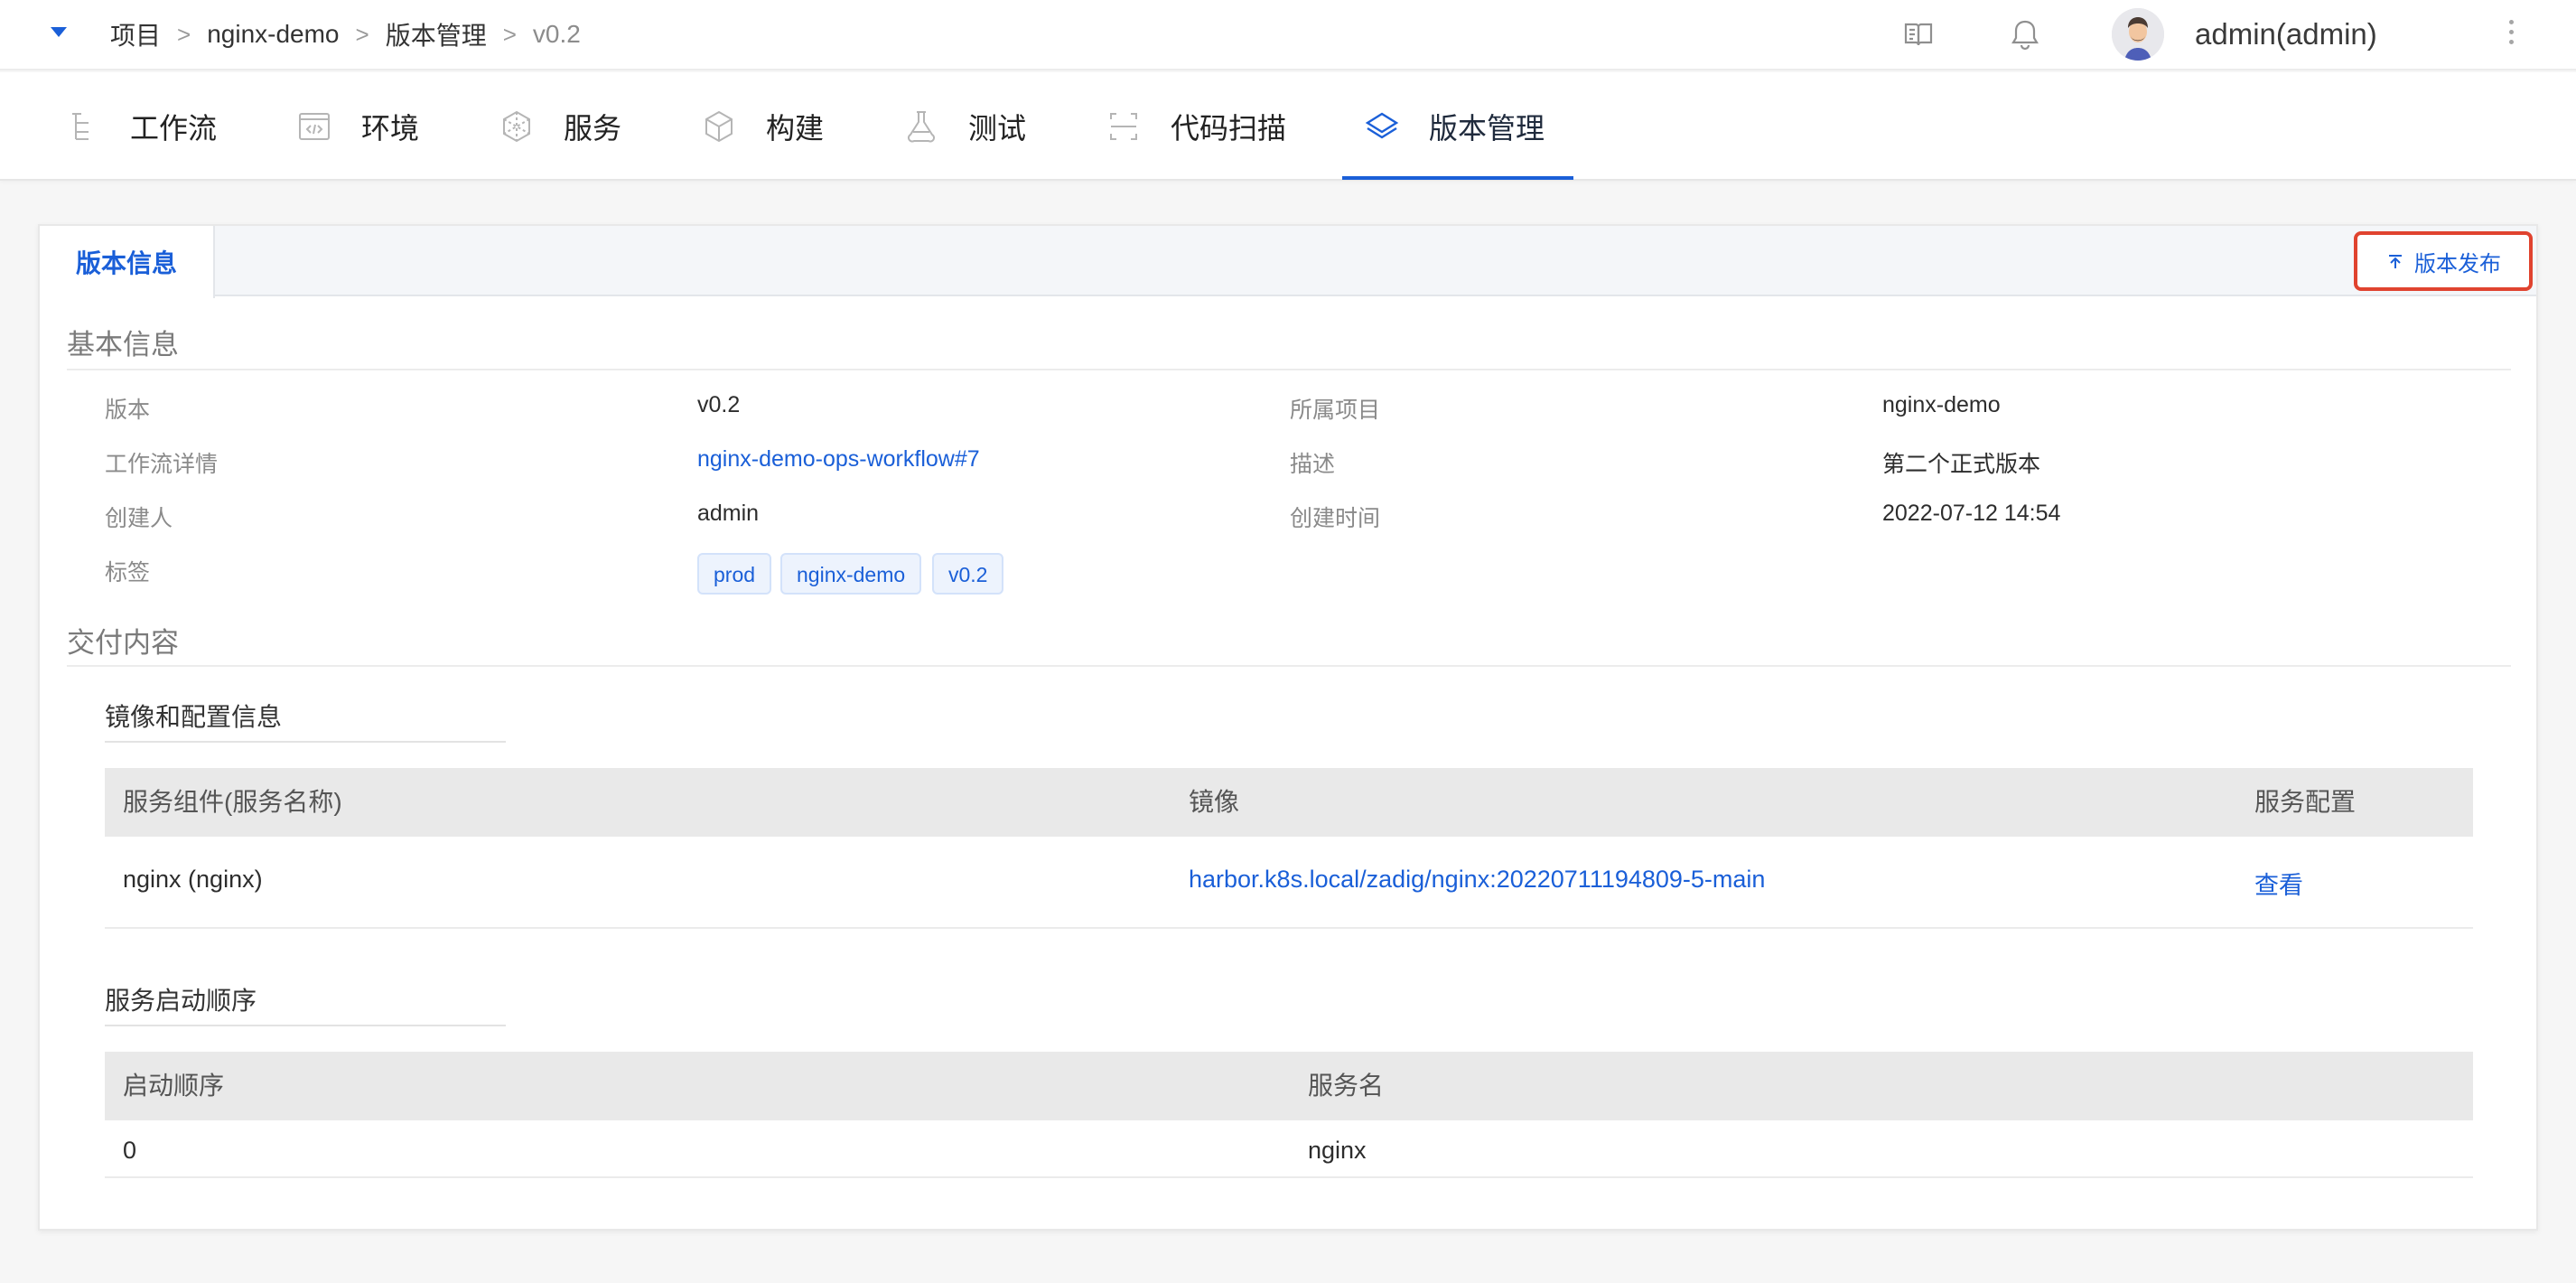 Image resolution: width=2576 pixels, height=1283 pixels. I want to click on nav-item-build: 构建, so click(761, 126).